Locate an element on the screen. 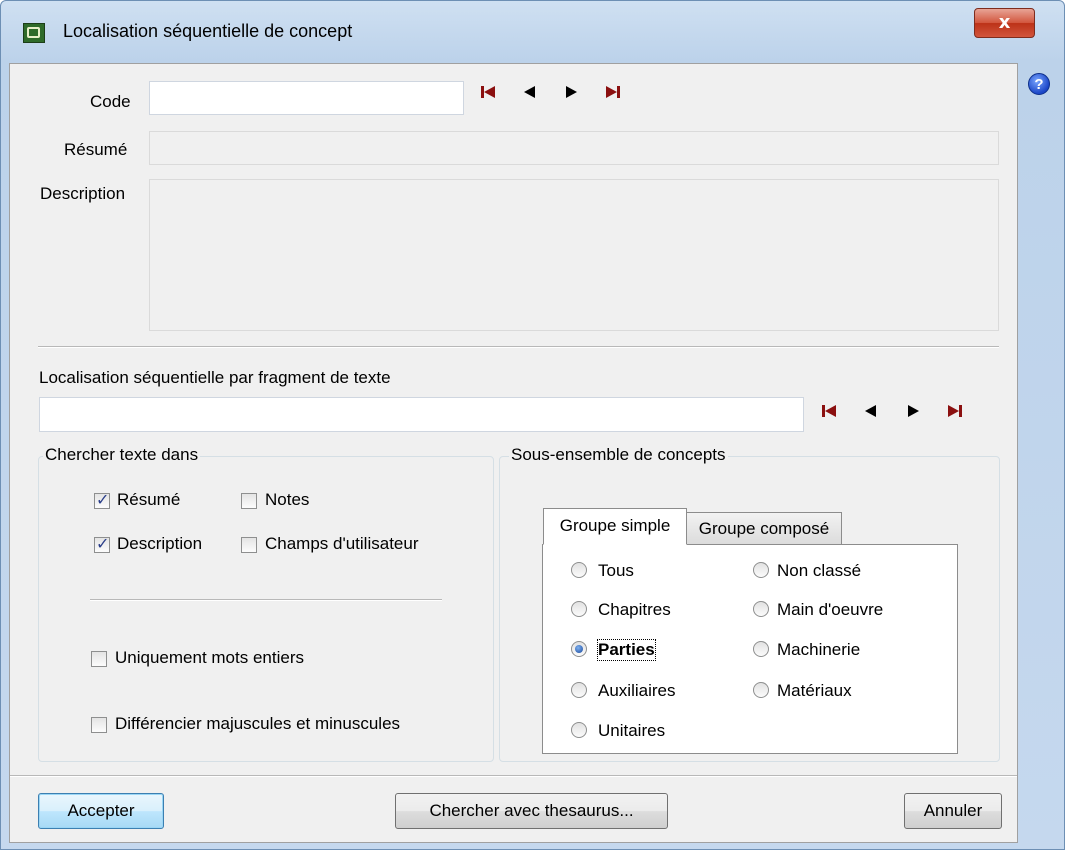  resume-field is located at coordinates (574, 148).